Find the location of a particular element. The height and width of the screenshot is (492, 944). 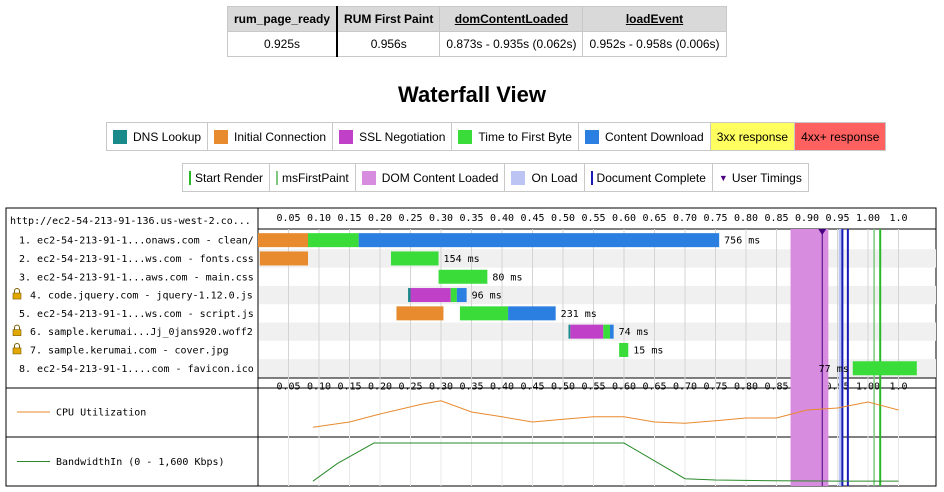

request-label: 3. ec2-54-213-91-1...aws.com - main.css is located at coordinates (136, 277).